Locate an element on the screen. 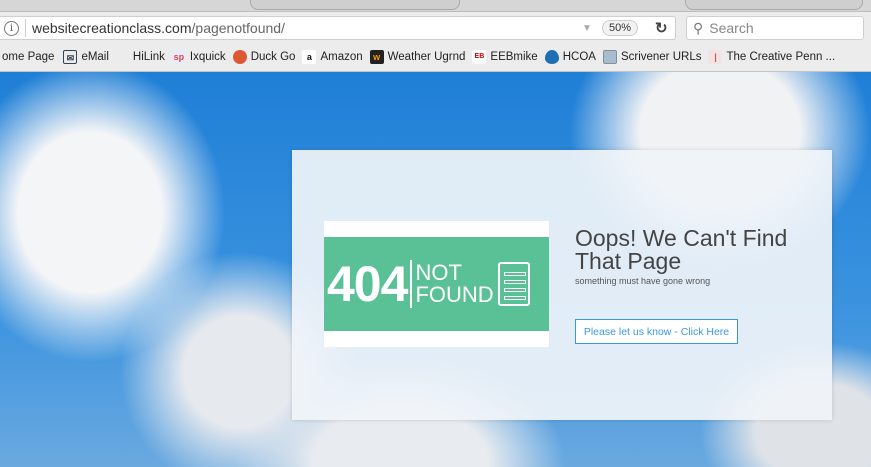 The image size is (871, 467). page-subtitle: something must have gone wrong is located at coordinates (643, 281).